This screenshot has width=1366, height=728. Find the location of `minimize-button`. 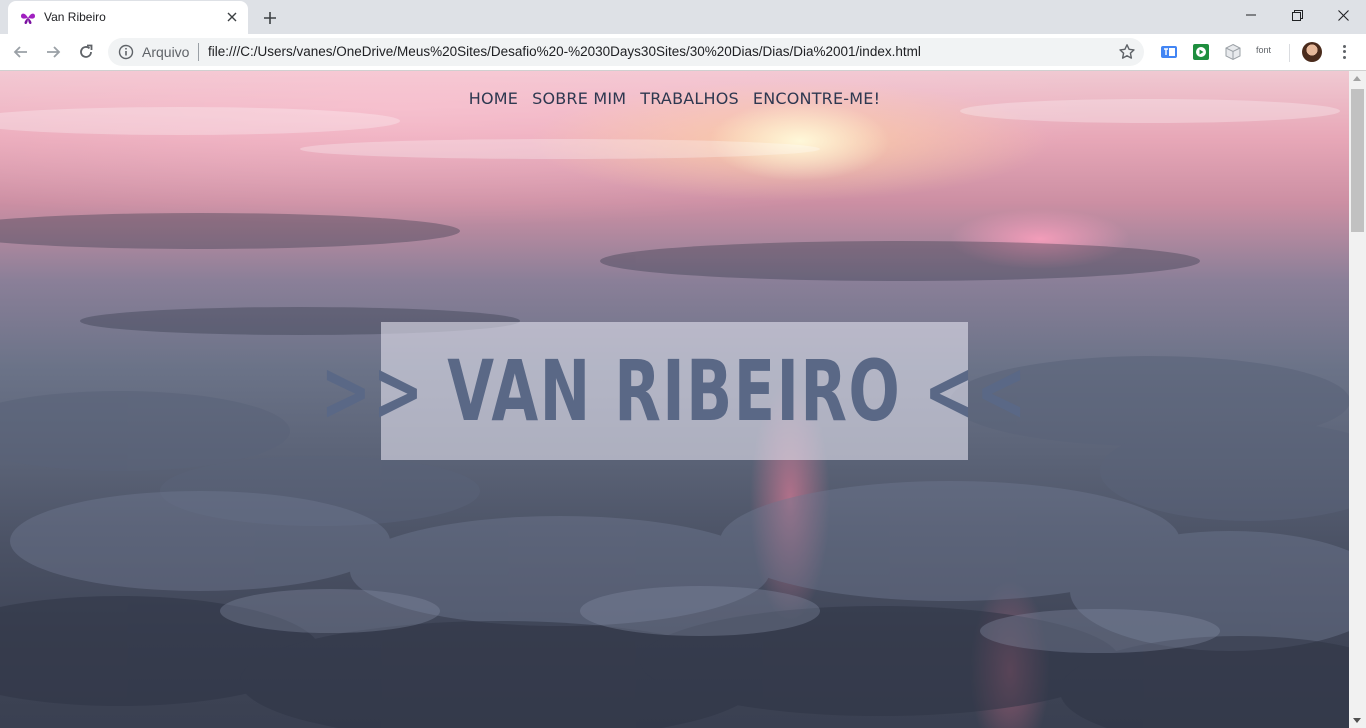

minimize-button is located at coordinates (1251, 15).